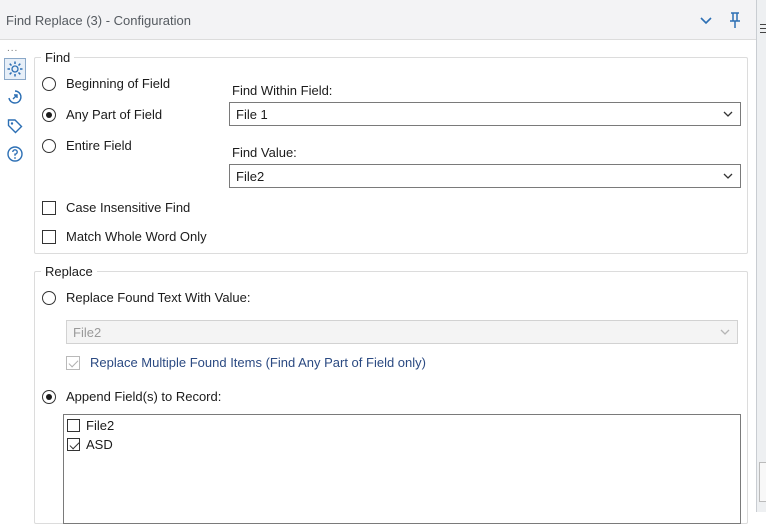 This screenshot has height=524, width=766. I want to click on find-within-field-value: File 1, so click(252, 114).